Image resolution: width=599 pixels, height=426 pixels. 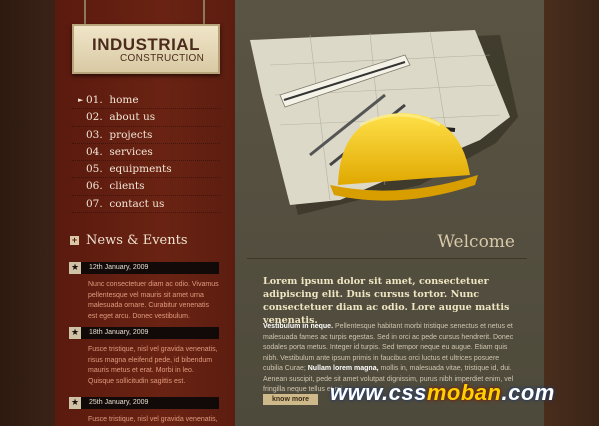 I want to click on nav-item-clients: 06. clients, so click(x=146, y=187).